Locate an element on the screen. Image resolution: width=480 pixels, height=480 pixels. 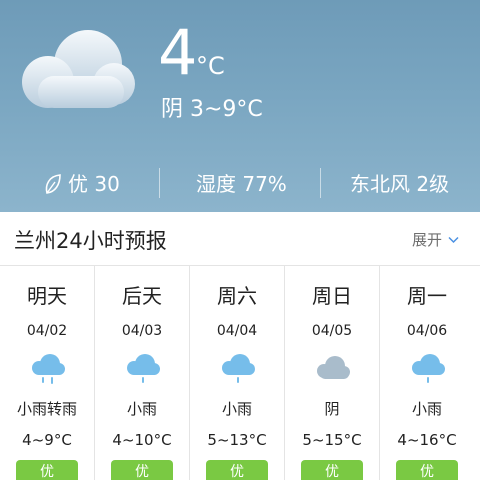
leaf-icon is located at coordinates (53, 184).